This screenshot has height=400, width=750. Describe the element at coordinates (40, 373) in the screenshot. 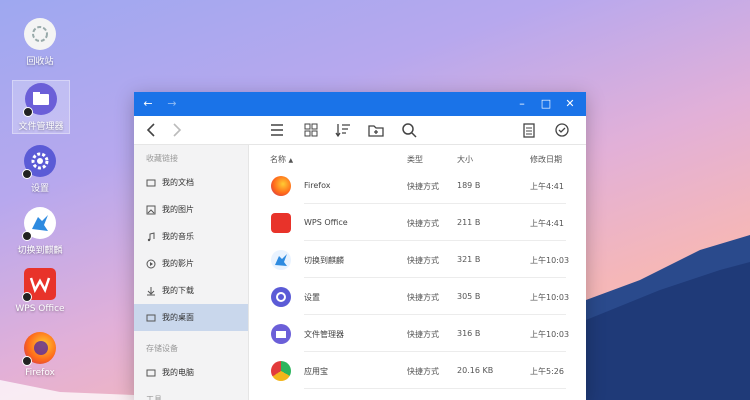

I see `desktop-icon-label: Firefox` at that location.